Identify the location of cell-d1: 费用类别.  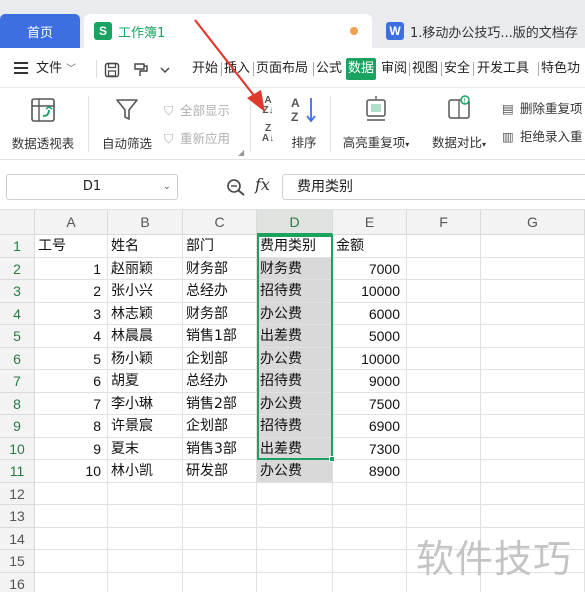
(295, 246).